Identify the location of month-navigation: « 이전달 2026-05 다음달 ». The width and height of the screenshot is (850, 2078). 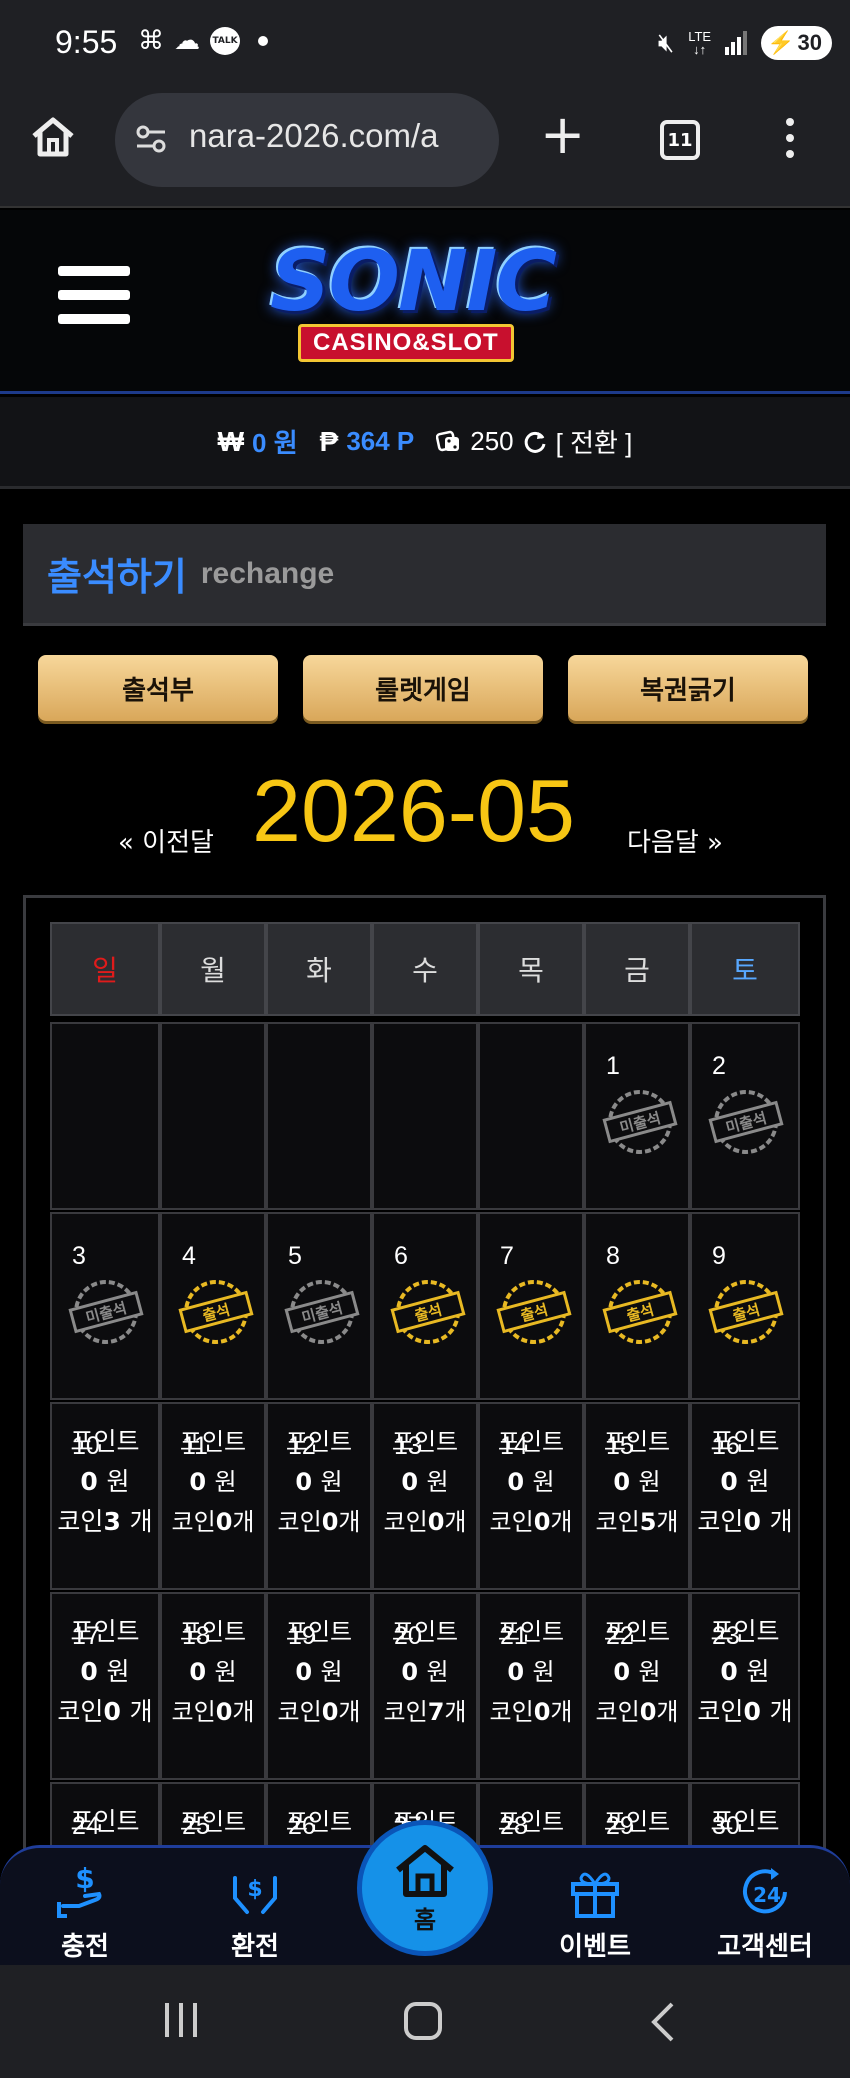
(425, 815).